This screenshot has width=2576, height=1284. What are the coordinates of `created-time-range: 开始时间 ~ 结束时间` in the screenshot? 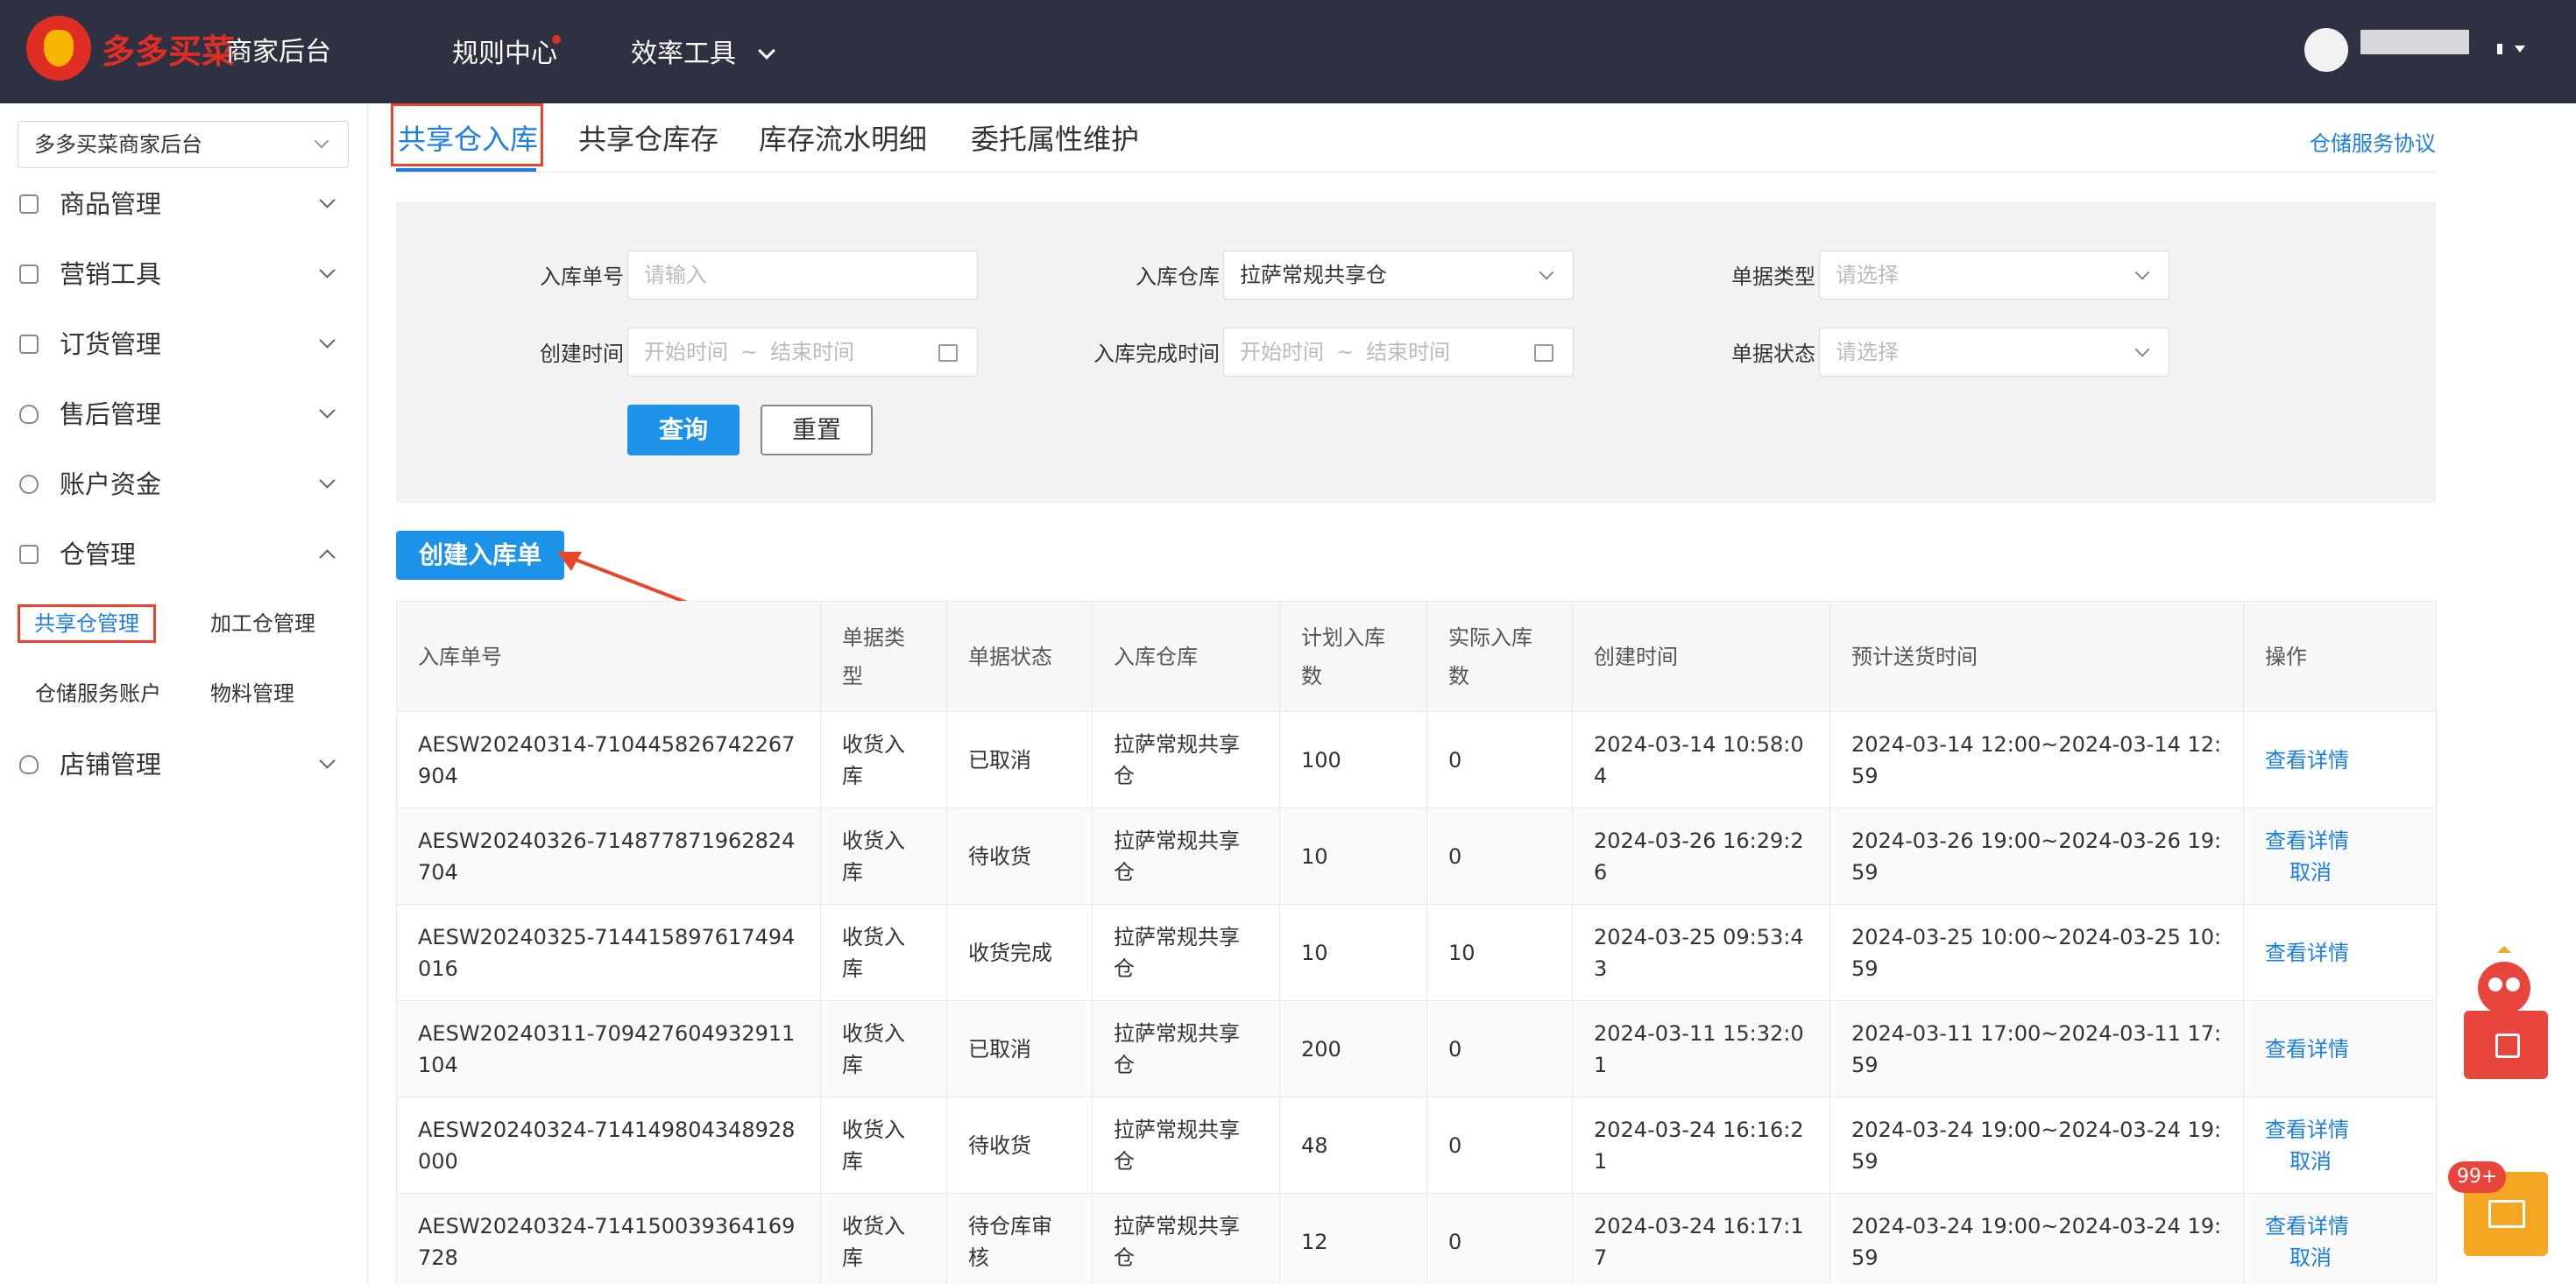 It's located at (802, 352).